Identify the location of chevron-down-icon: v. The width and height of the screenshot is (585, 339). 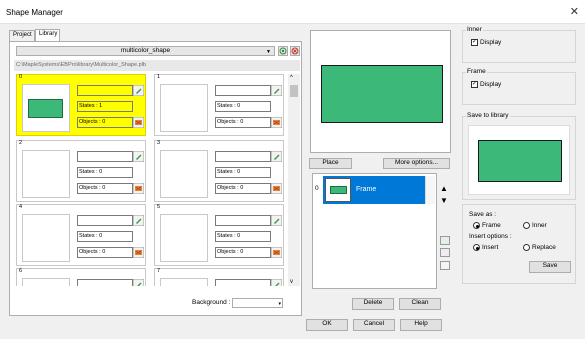
(291, 282).